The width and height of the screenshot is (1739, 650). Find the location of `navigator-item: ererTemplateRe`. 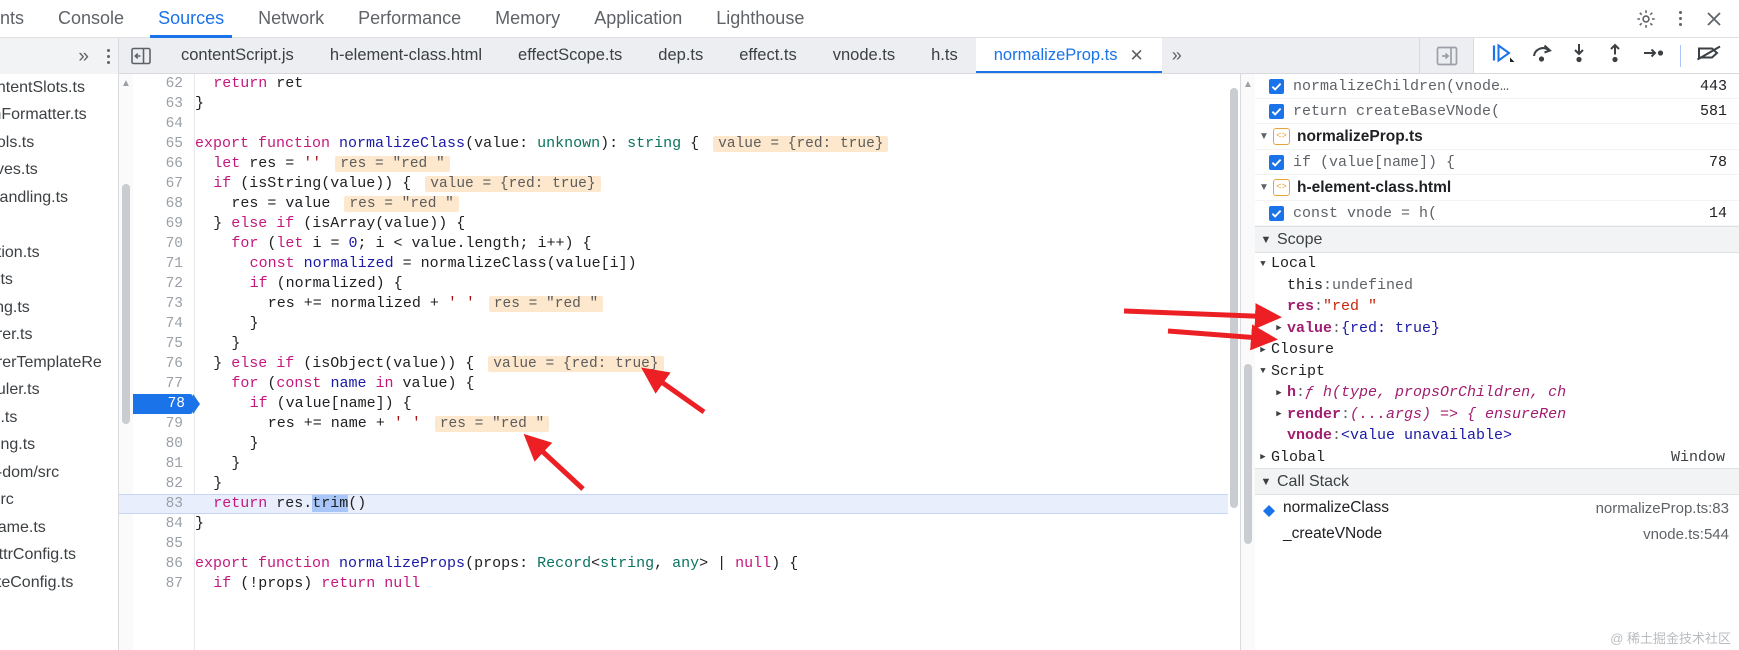

navigator-item: ererTemplateRe is located at coordinates (59, 363).